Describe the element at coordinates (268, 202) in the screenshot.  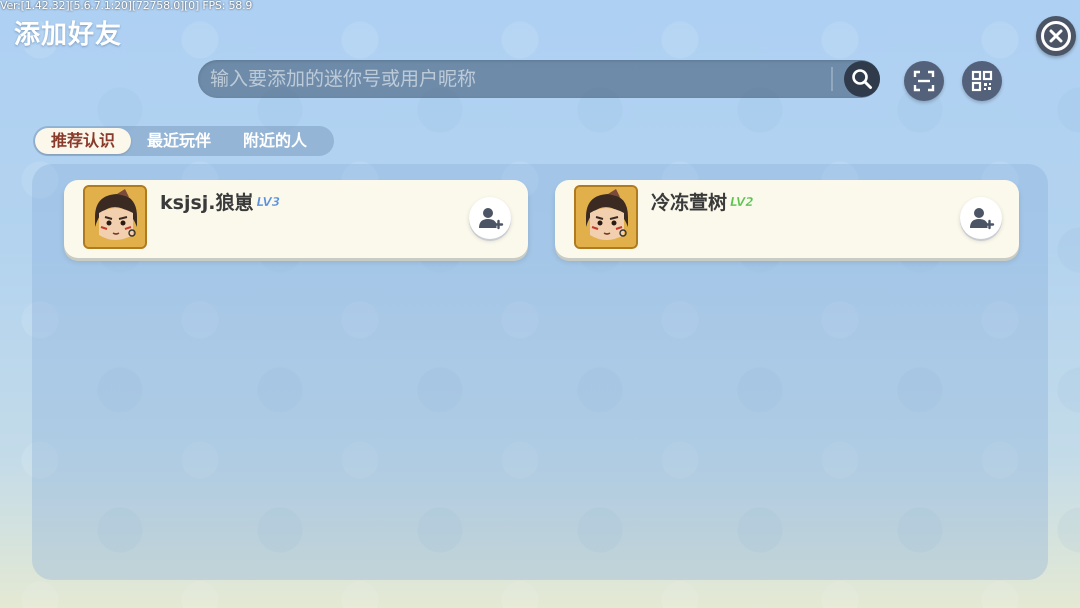
I see `level-badge: LV3` at that location.